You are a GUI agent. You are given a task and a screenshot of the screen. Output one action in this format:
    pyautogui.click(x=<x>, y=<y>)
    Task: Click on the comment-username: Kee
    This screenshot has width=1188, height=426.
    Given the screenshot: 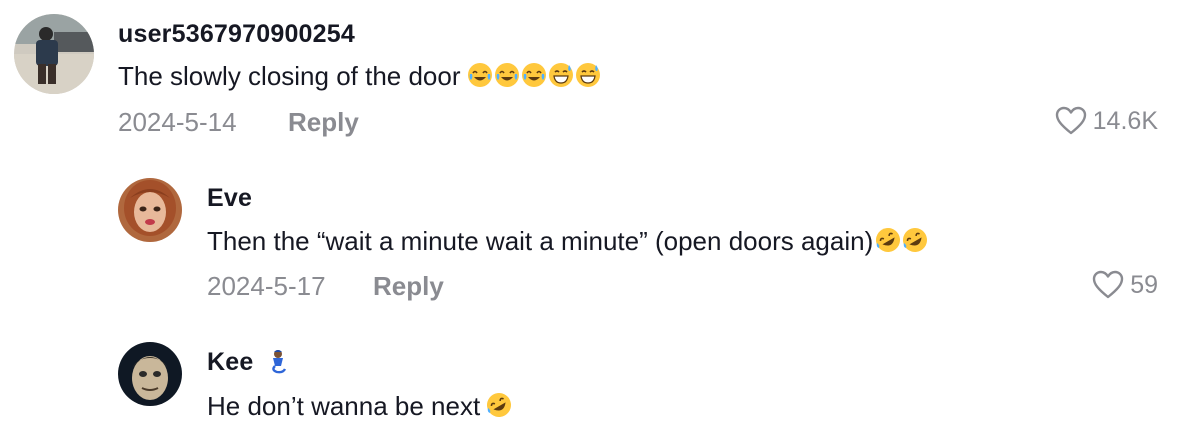 What is the action you would take?
    pyautogui.click(x=249, y=362)
    